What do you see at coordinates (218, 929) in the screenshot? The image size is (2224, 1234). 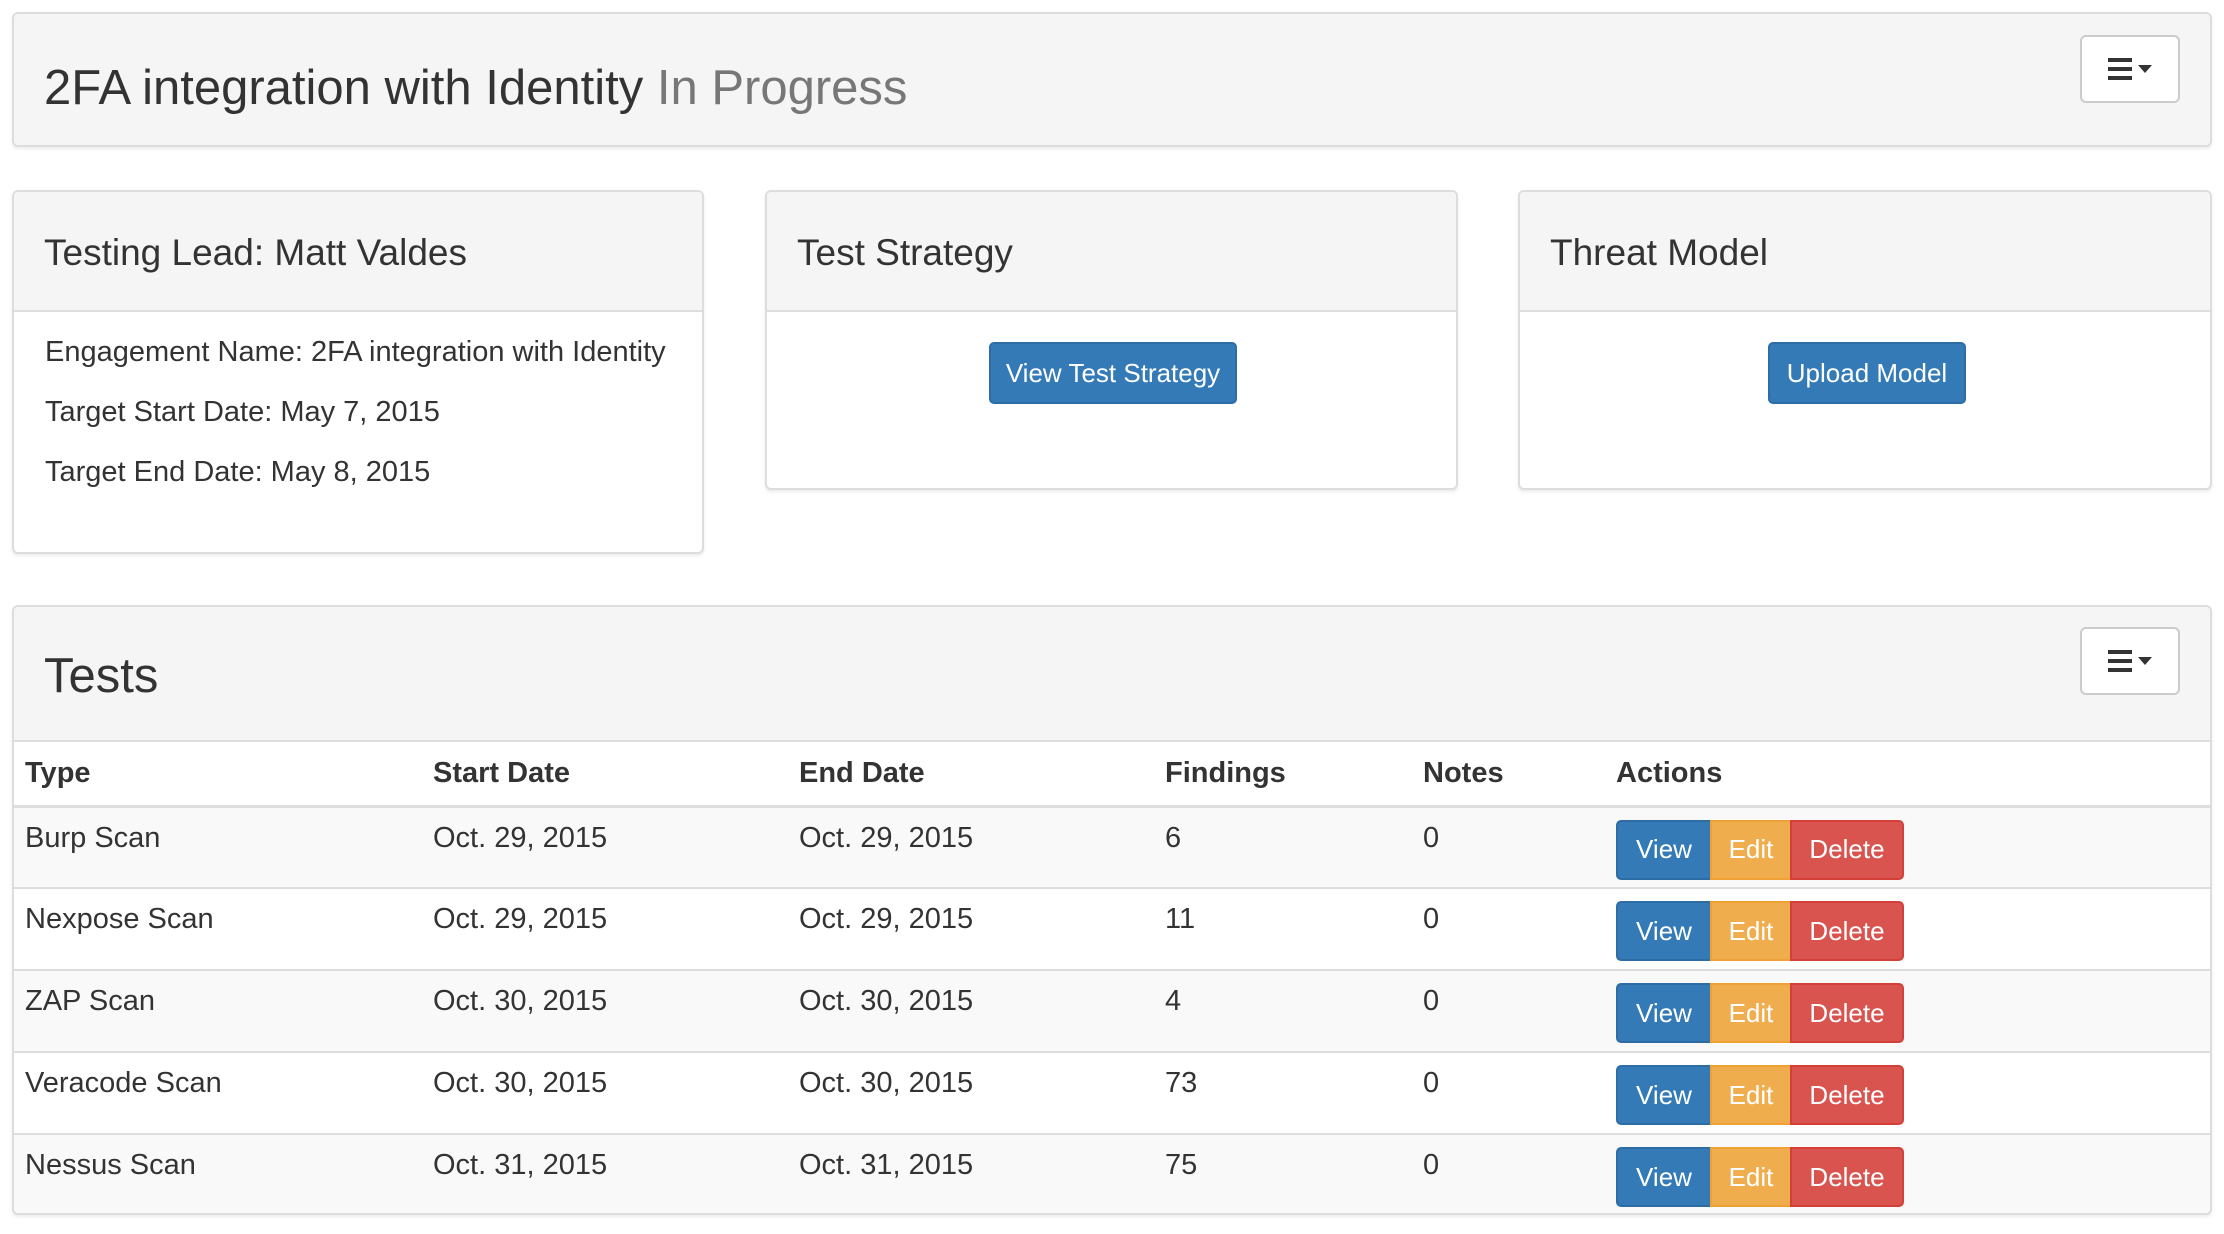 I see `test-type: Nexpose Scan` at bounding box center [218, 929].